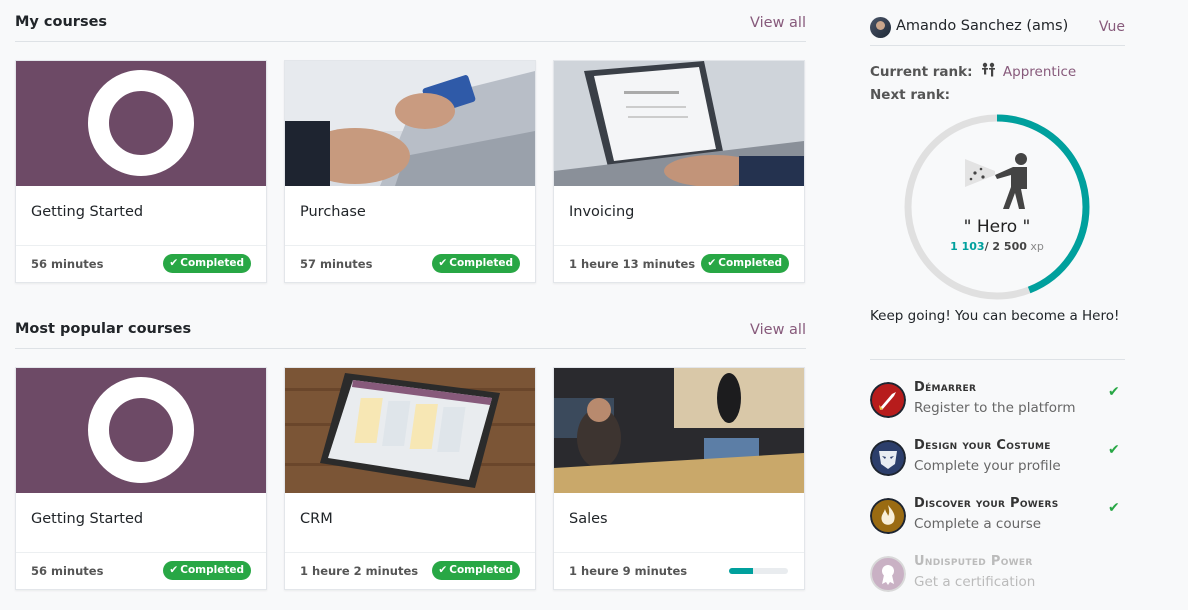 Image resolution: width=1188 pixels, height=610 pixels. I want to click on invoicing-photo, so click(679, 123).